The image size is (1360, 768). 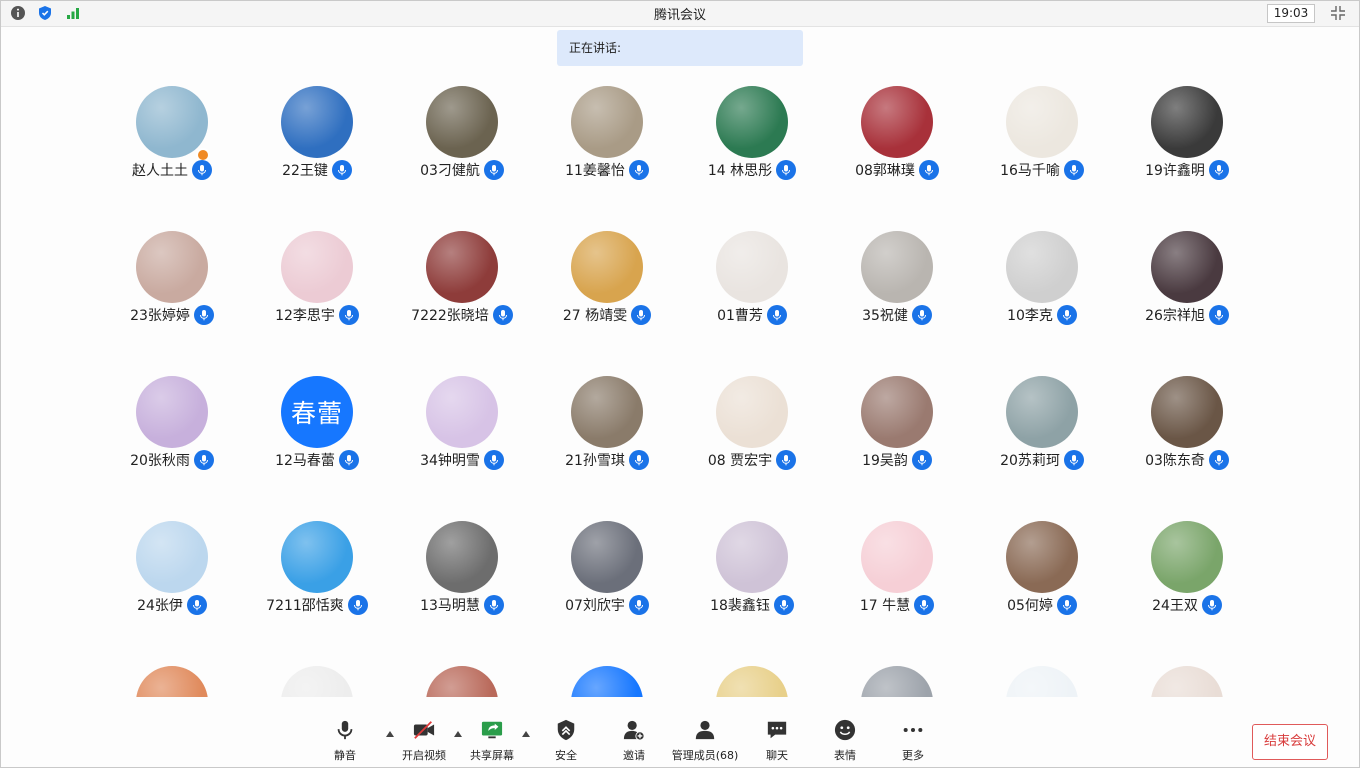 I want to click on participant-tile: 12李思宇, so click(x=317, y=280).